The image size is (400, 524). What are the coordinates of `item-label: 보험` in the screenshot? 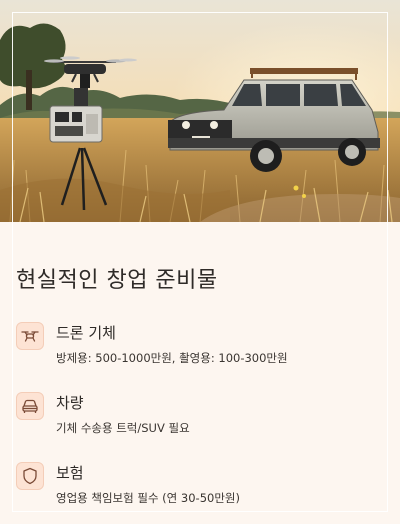 It's located at (70, 473).